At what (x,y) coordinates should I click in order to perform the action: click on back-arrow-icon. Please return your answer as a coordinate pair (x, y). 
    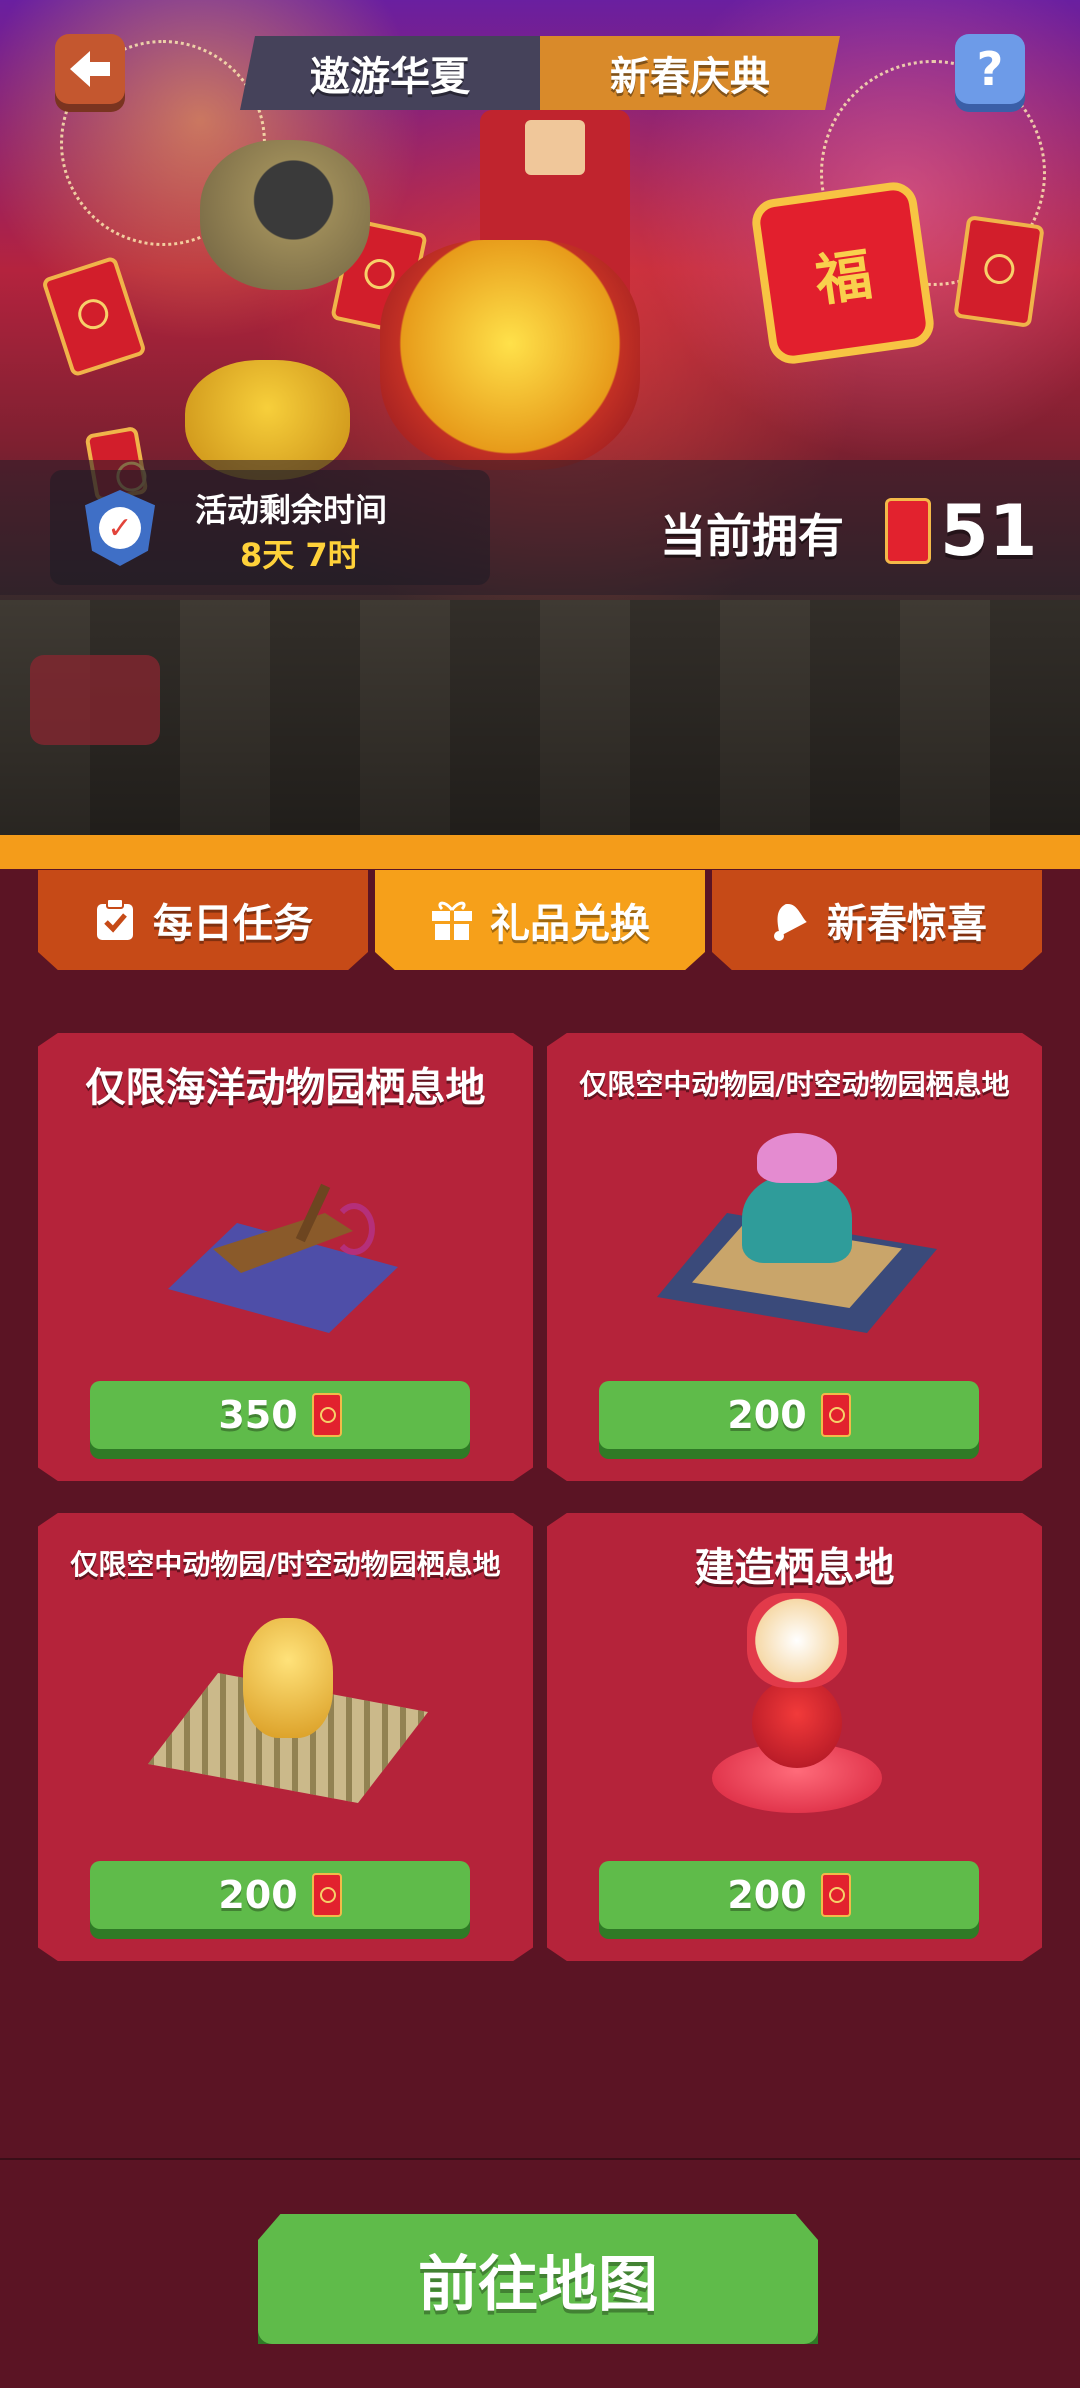
    Looking at the image, I should click on (90, 69).